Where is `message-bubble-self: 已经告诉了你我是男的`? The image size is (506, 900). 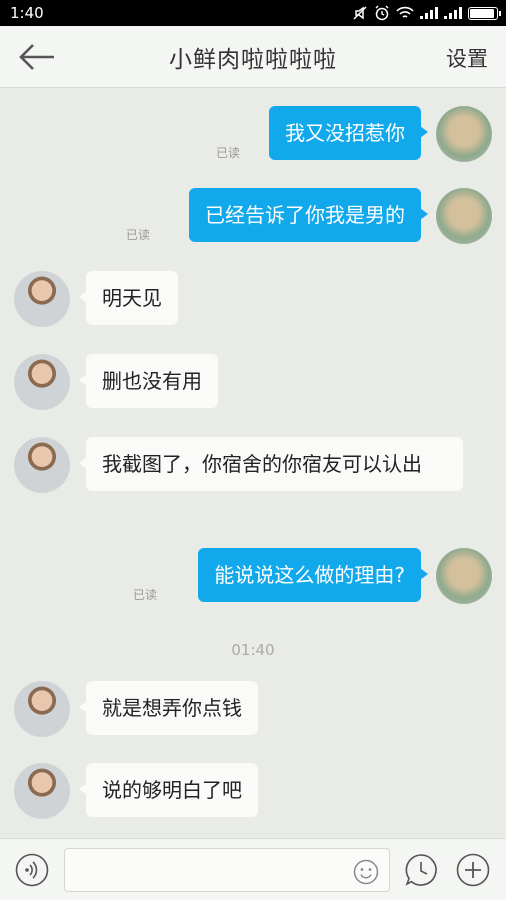 message-bubble-self: 已经告诉了你我是男的 is located at coordinates (308, 215).